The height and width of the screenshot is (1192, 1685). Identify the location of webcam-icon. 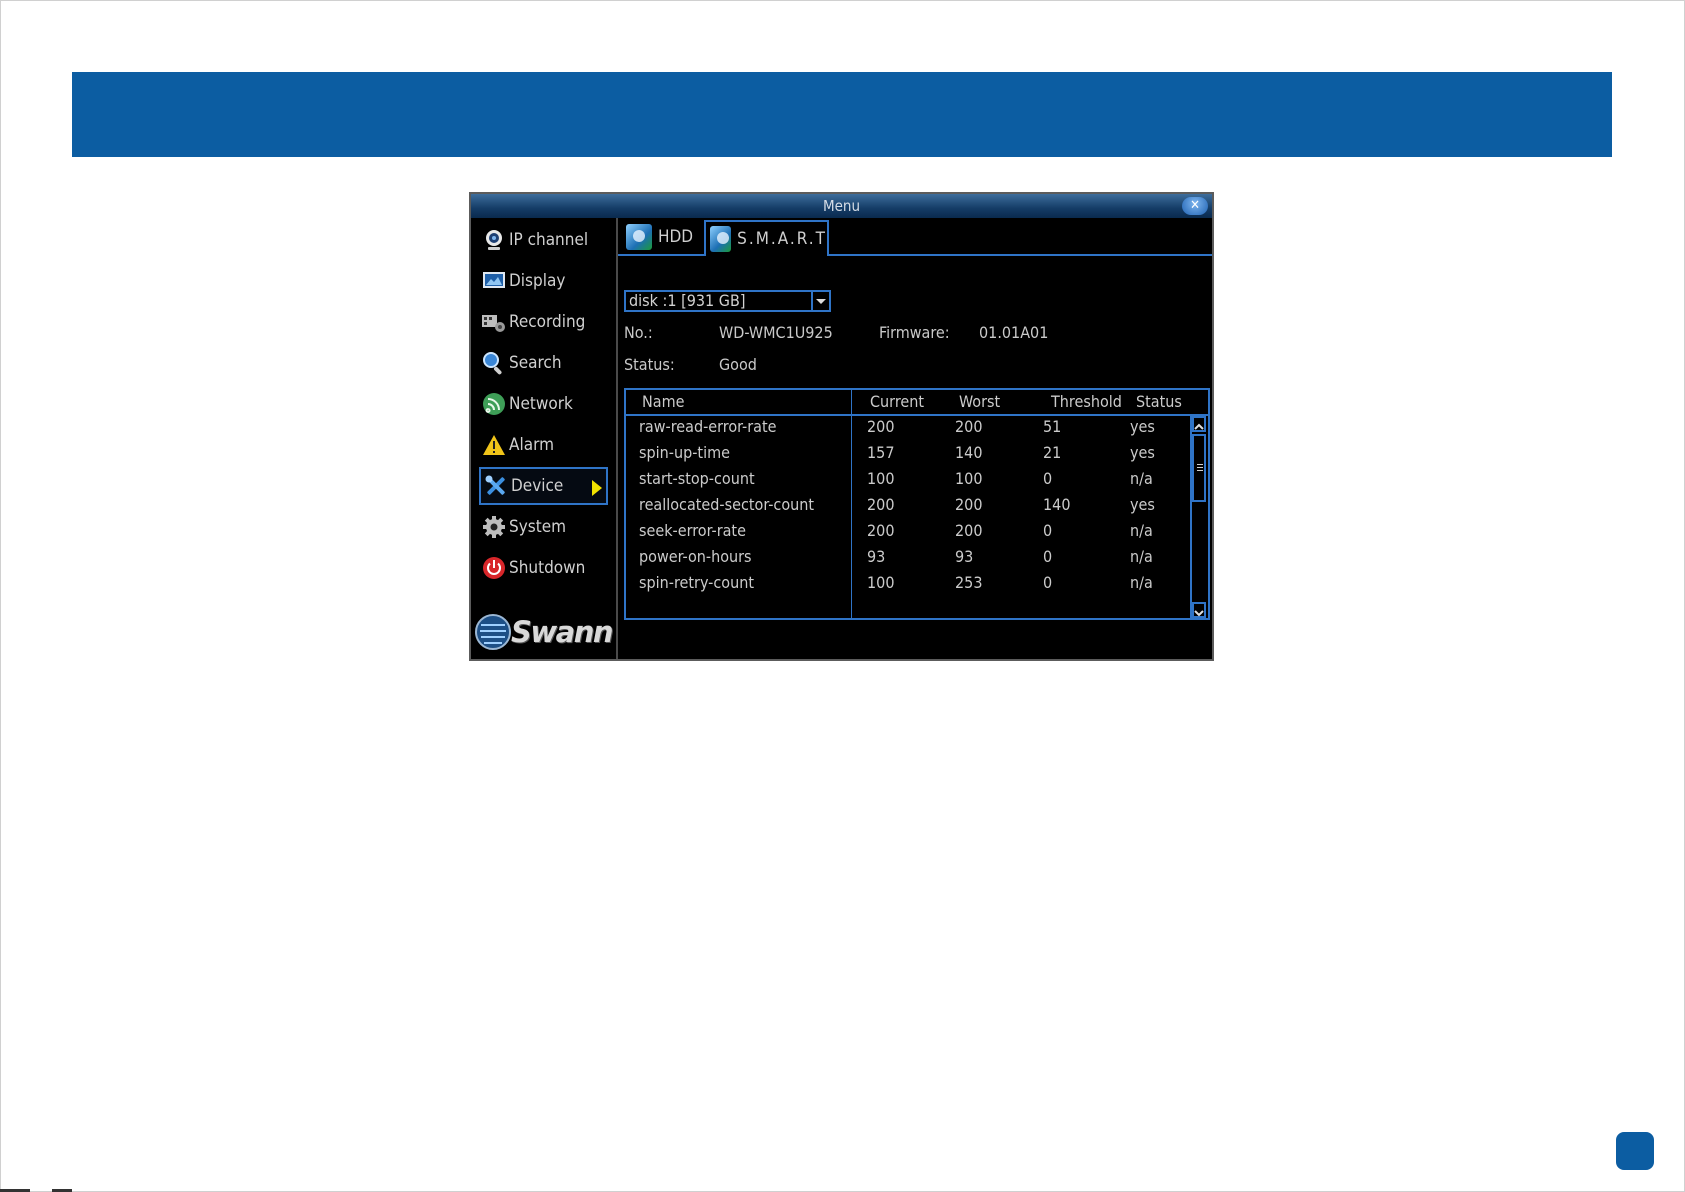
(494, 240).